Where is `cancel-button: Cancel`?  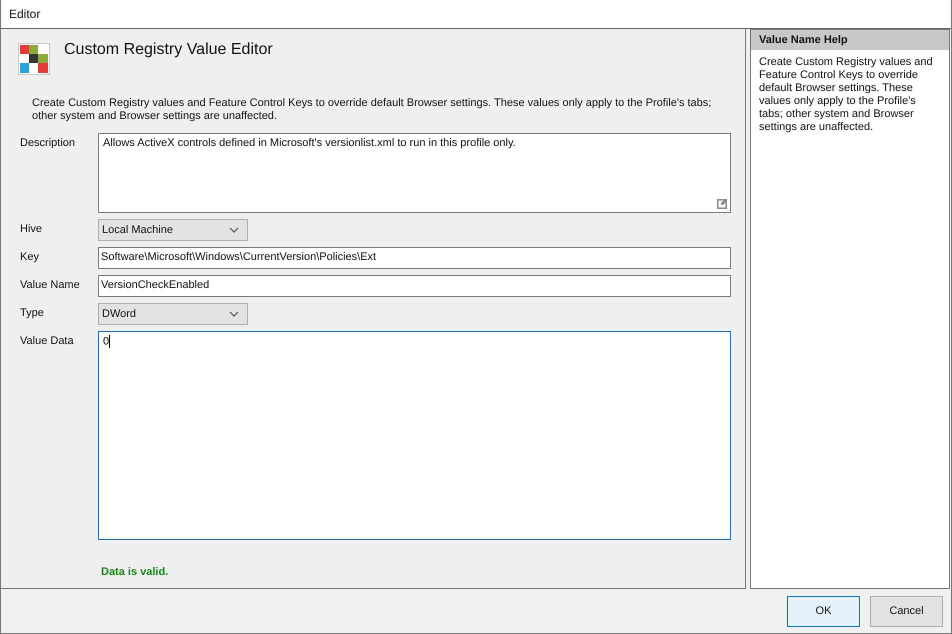
cancel-button: Cancel is located at coordinates (906, 611).